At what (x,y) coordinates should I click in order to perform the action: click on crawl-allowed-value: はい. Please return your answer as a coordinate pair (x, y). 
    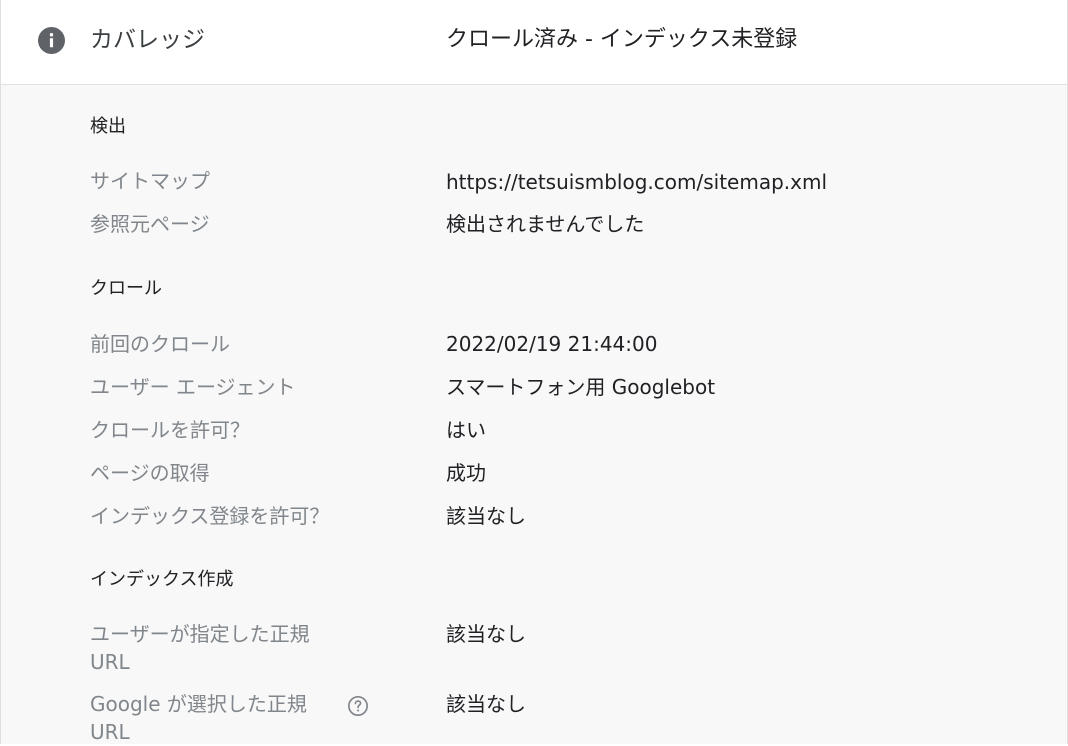
    Looking at the image, I should click on (466, 430).